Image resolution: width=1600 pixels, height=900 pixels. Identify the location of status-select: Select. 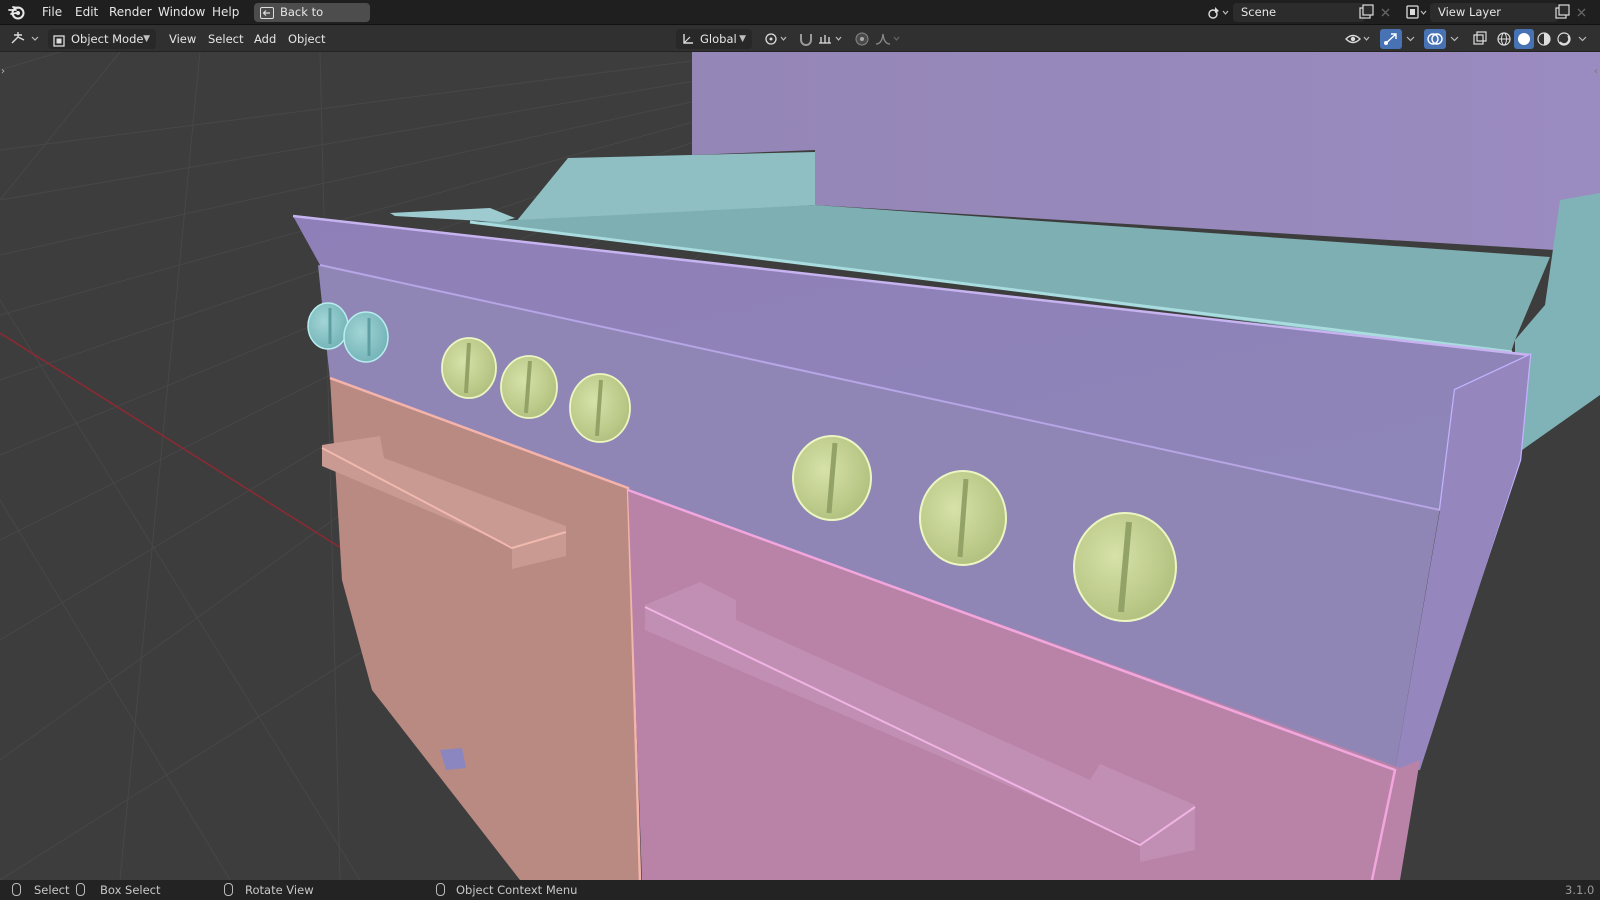
(52, 890).